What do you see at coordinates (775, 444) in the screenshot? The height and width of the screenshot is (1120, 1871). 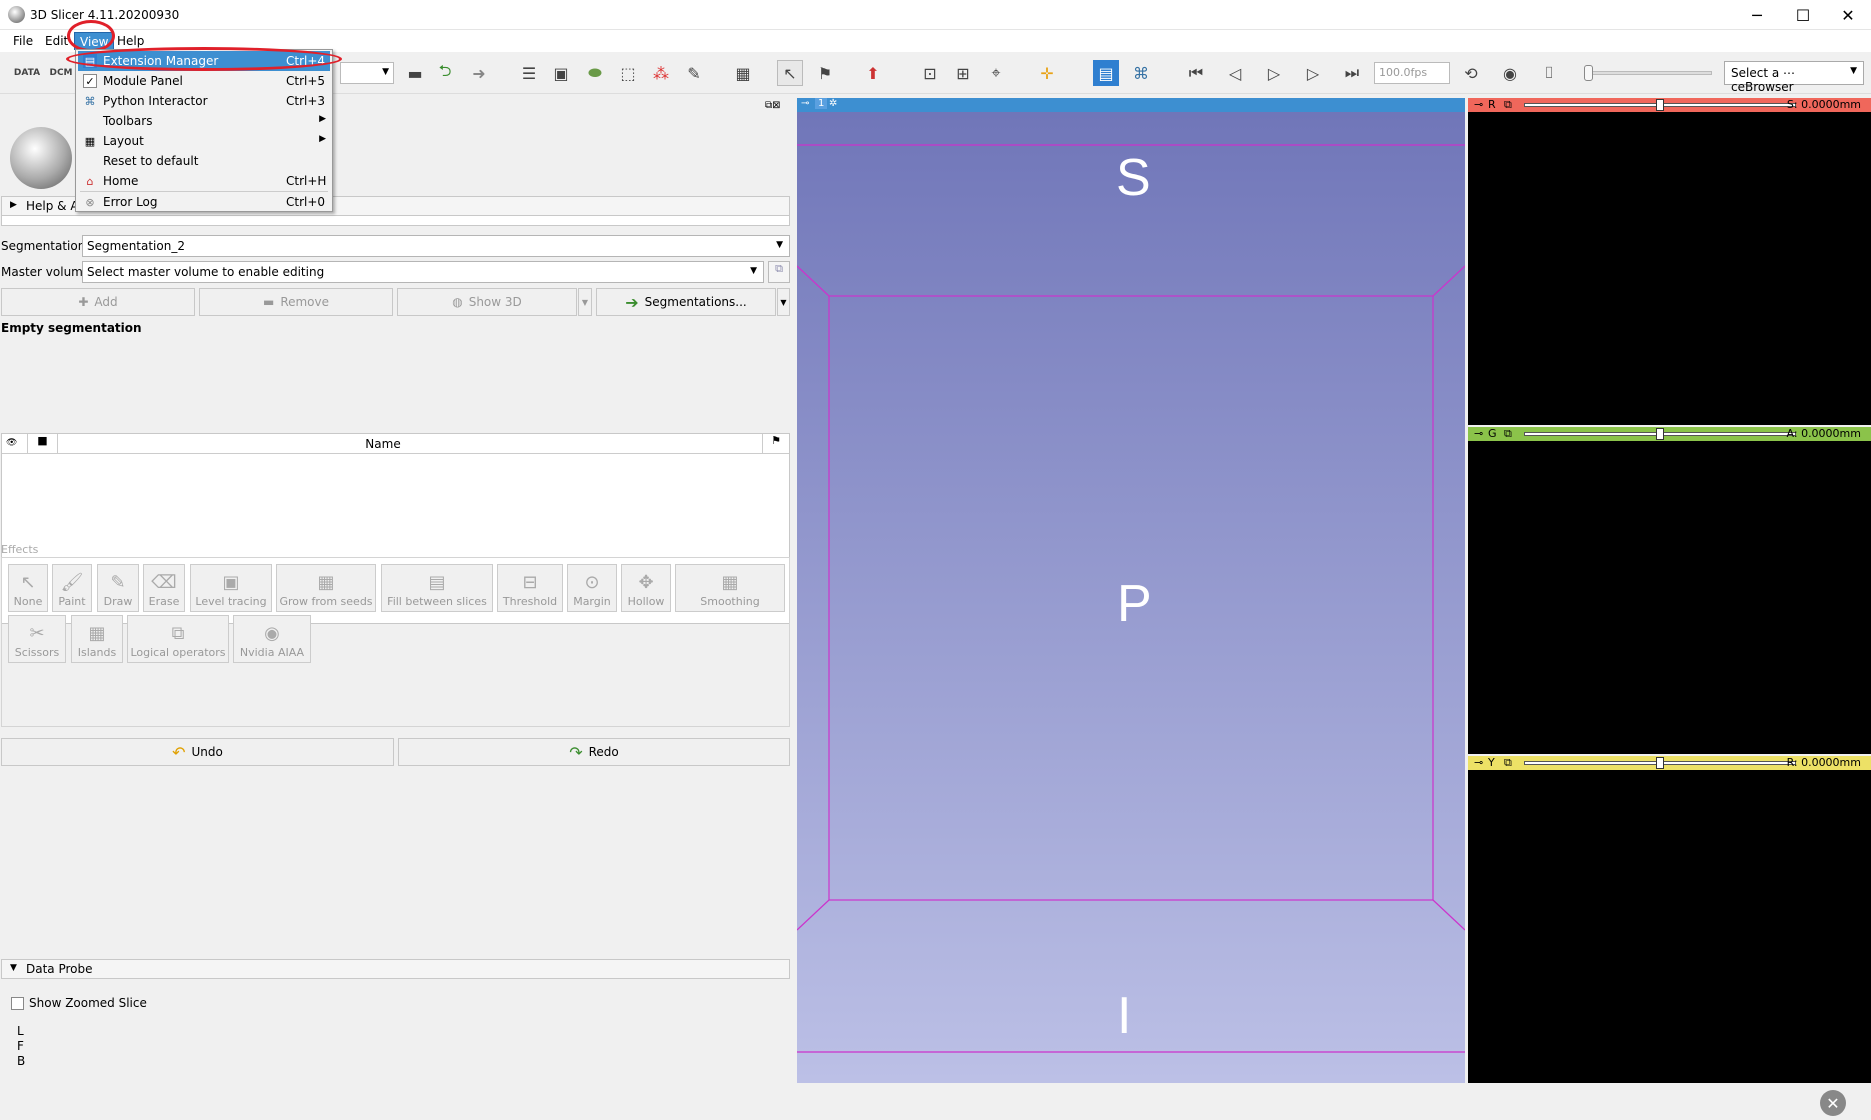 I see `flag-column-icon: ⚑` at bounding box center [775, 444].